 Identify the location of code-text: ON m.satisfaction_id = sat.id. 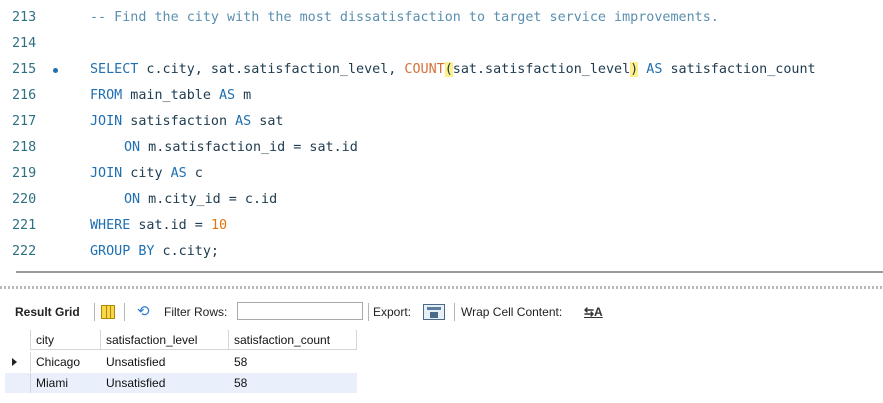
(241, 148).